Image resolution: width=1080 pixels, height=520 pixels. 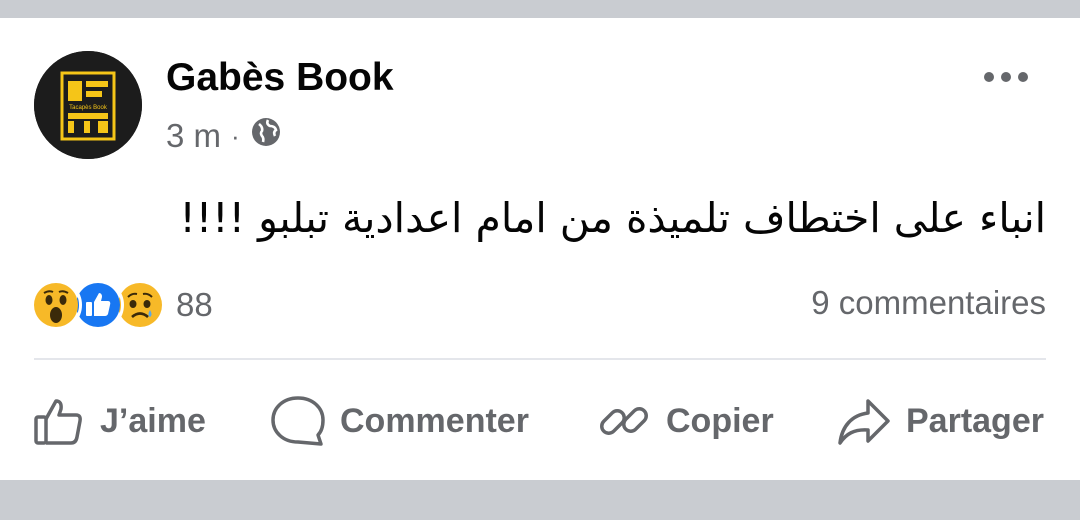 I want to click on share-arrow-icon, so click(x=864, y=421).